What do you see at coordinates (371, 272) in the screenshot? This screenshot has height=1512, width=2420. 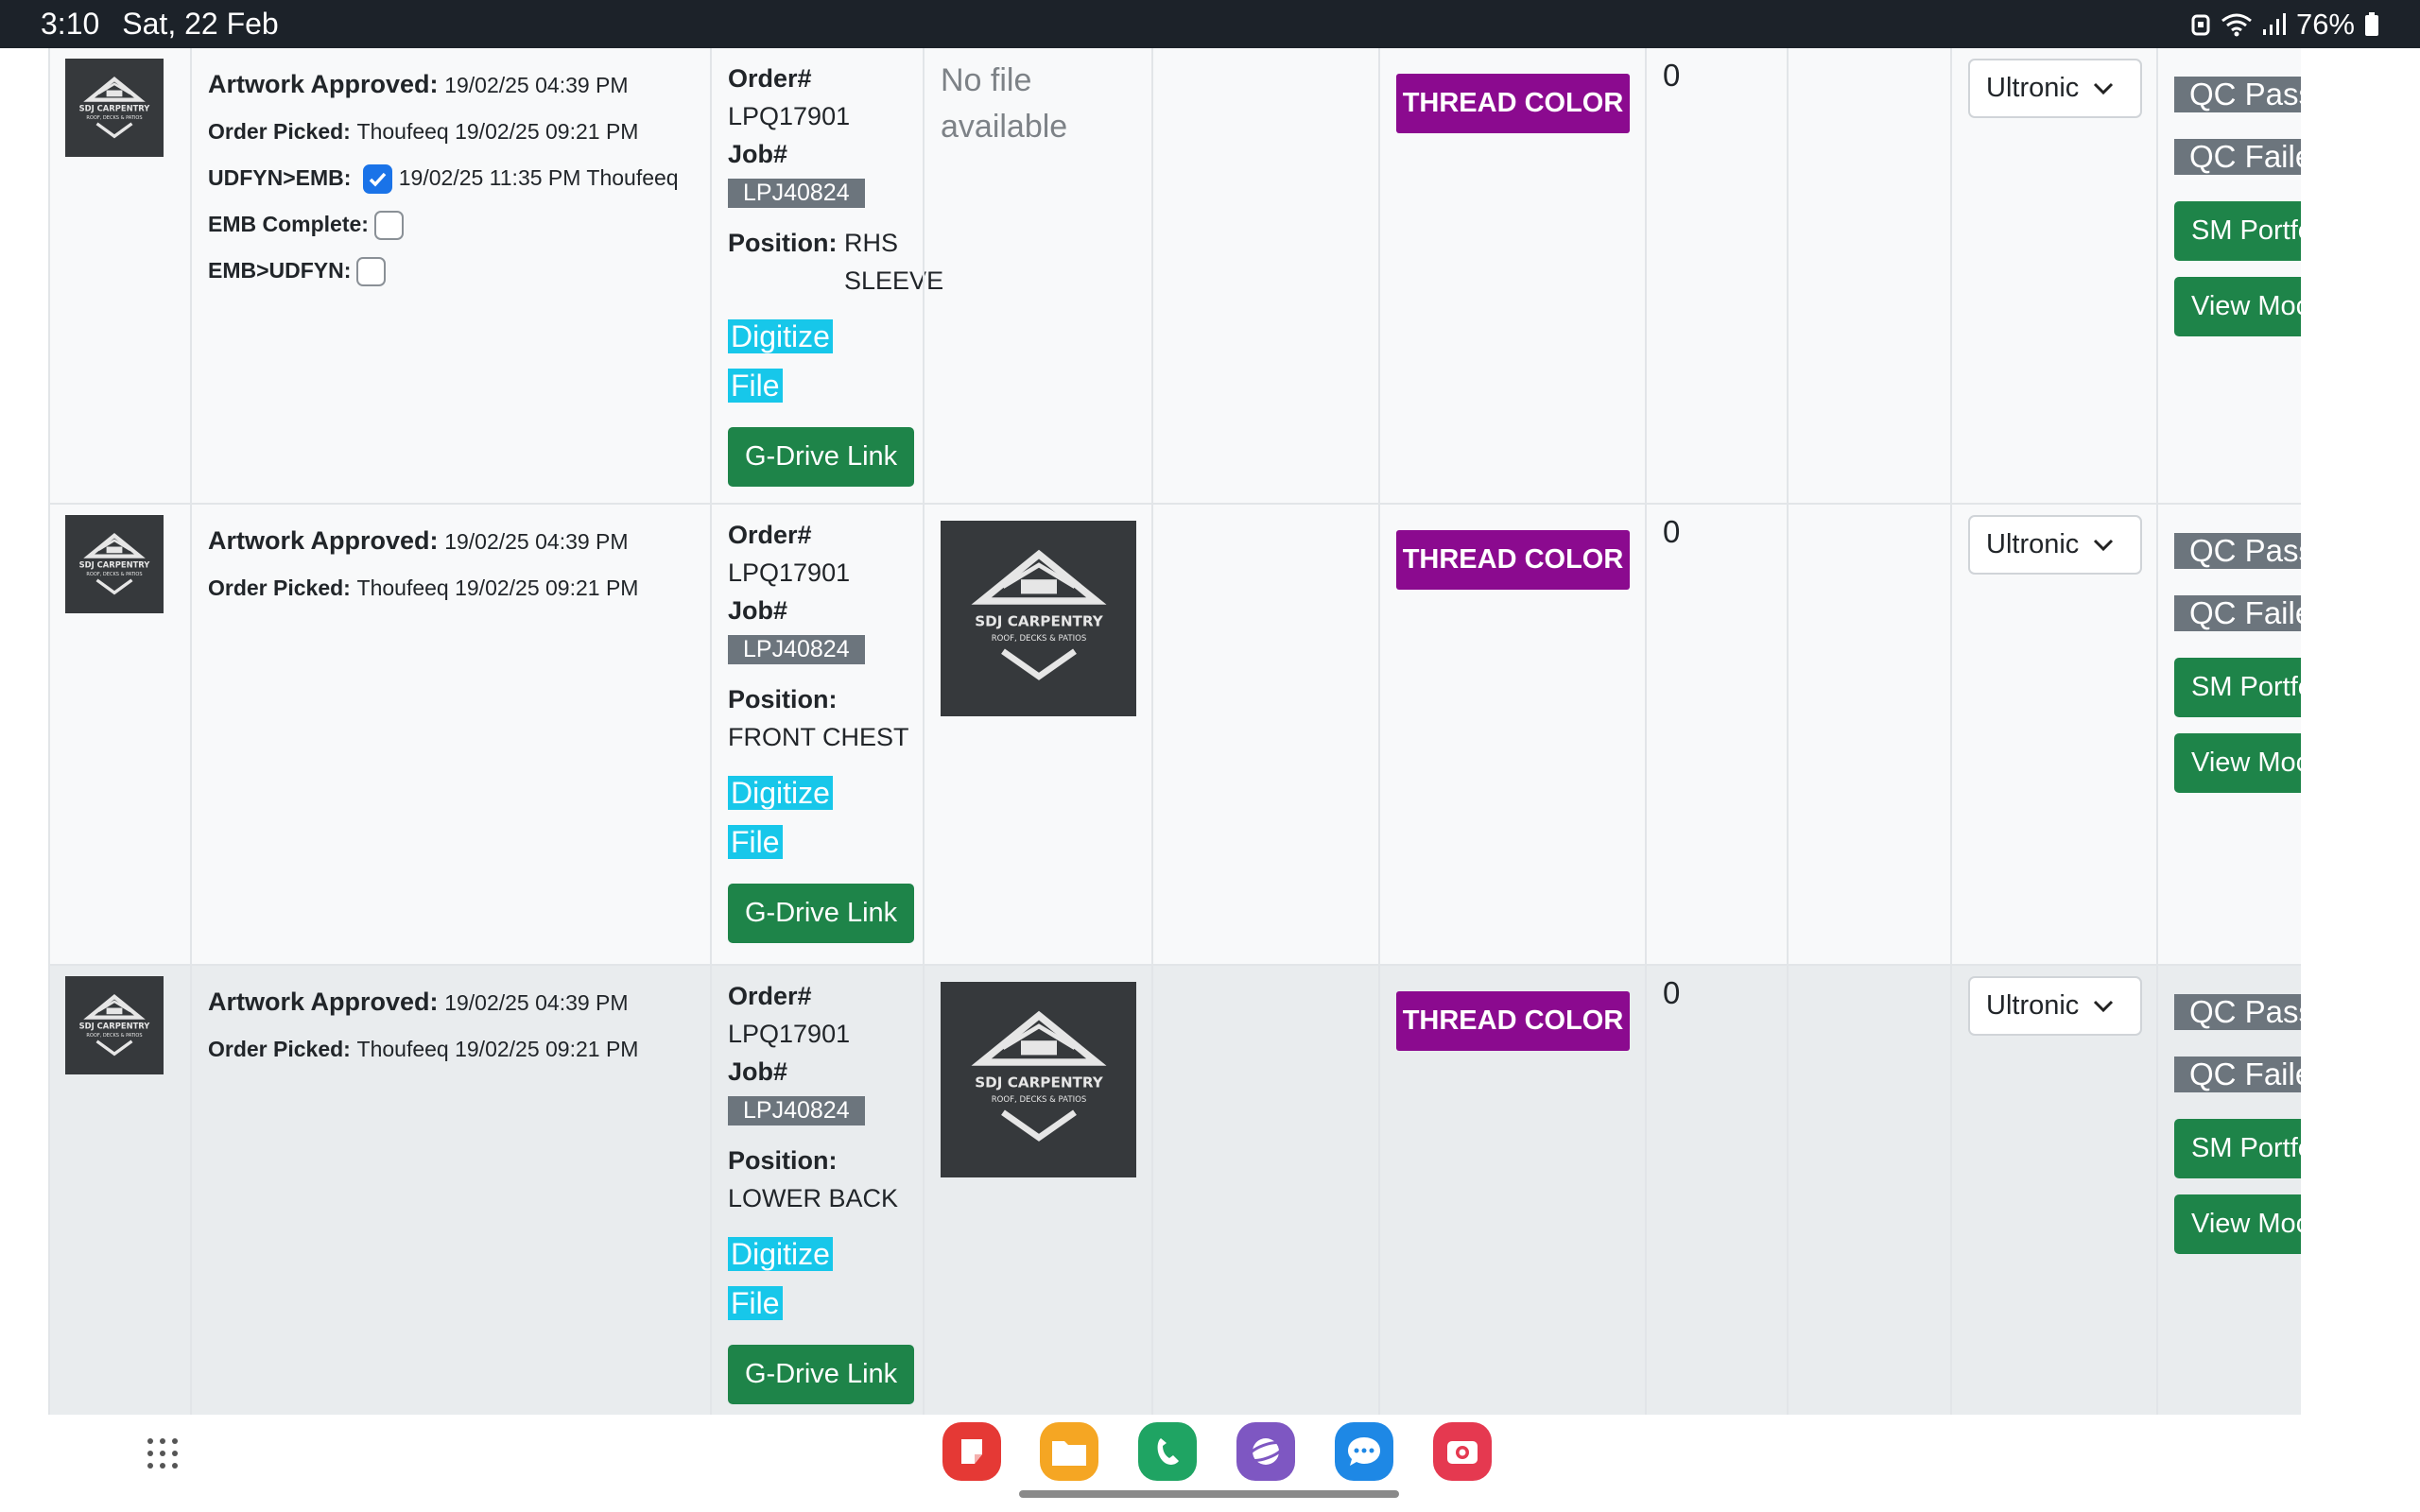 I see `emb-udfyn-checkbox` at bounding box center [371, 272].